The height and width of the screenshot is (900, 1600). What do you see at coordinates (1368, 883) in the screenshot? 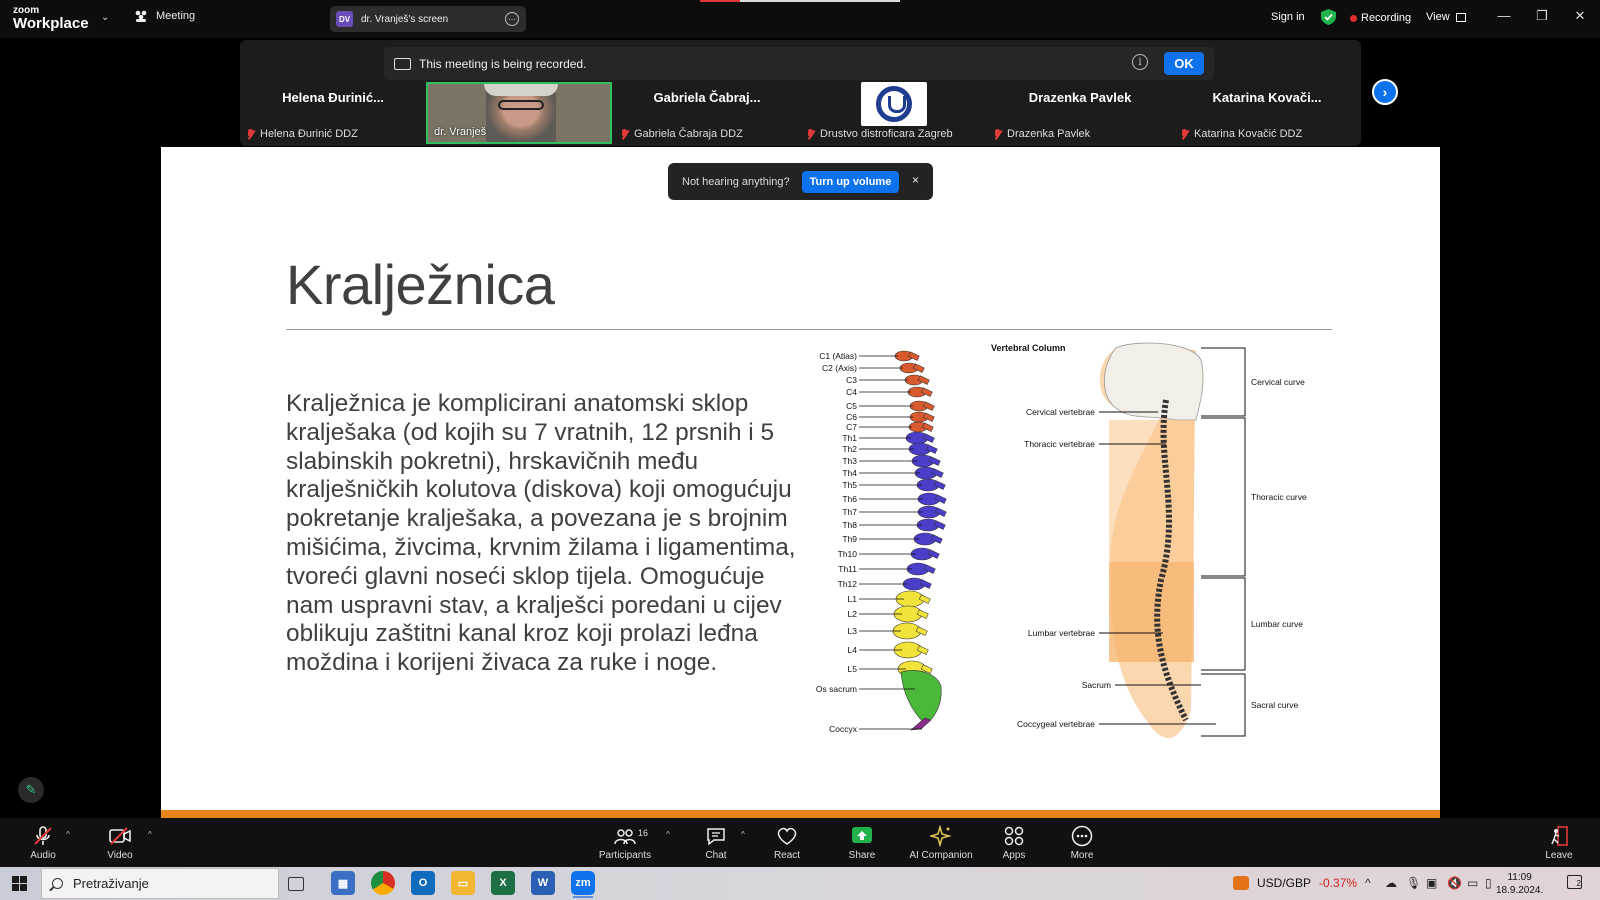
I see `show-hidden-icons-chevron-icon: ^` at bounding box center [1368, 883].